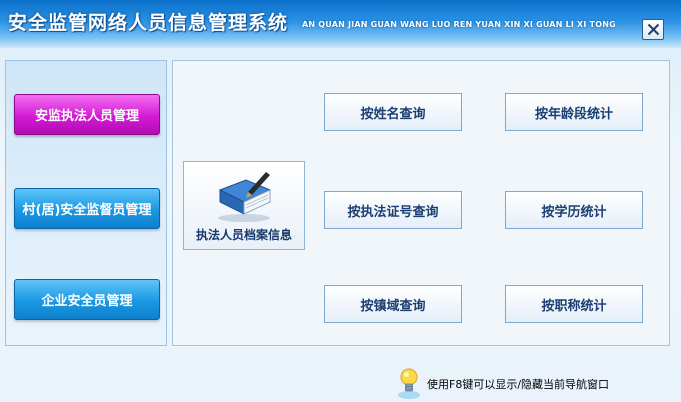  Describe the element at coordinates (574, 112) in the screenshot. I see `stats-by-age-button: 按年龄段统计` at that location.